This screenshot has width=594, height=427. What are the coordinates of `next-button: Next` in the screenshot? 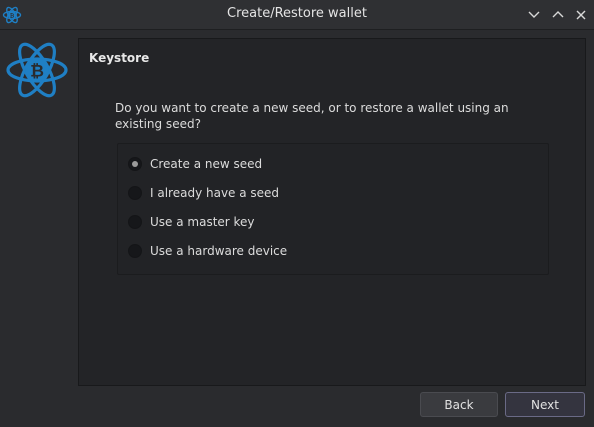 It's located at (545, 404).